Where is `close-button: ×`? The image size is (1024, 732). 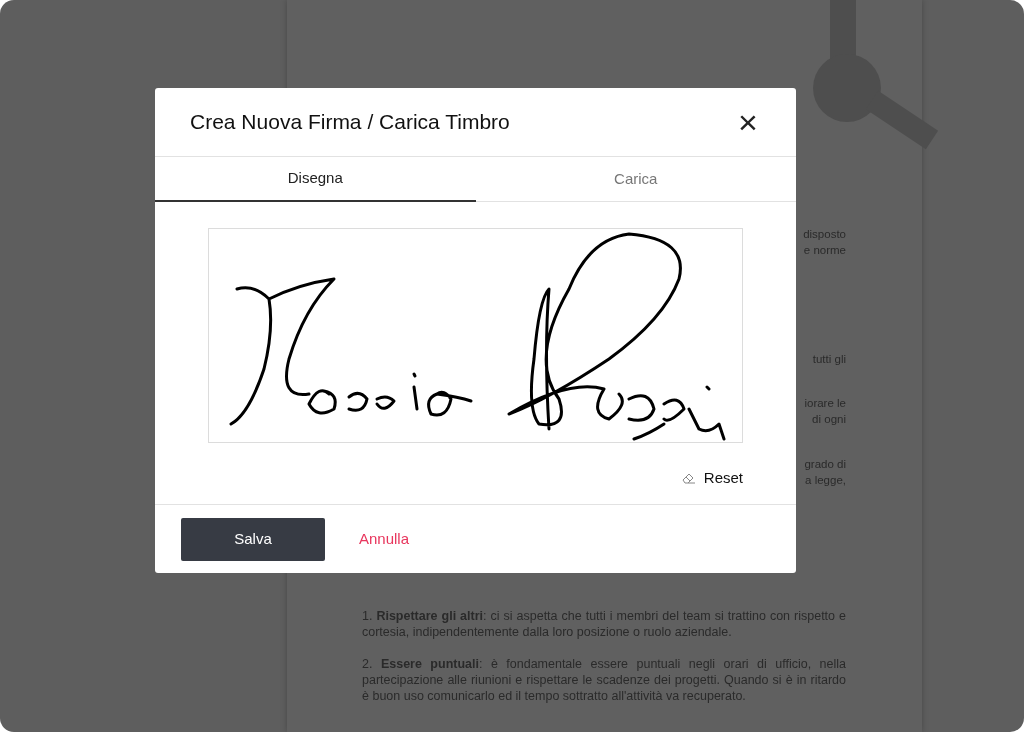 close-button: × is located at coordinates (748, 122).